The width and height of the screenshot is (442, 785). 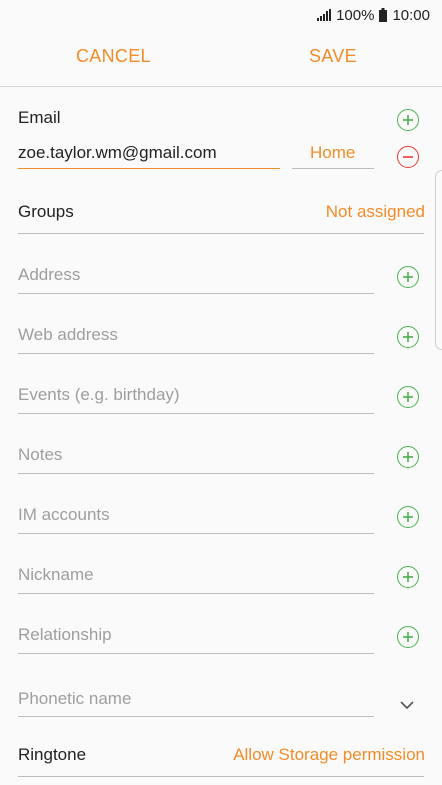 What do you see at coordinates (196, 413) in the screenshot?
I see `events-underline` at bounding box center [196, 413].